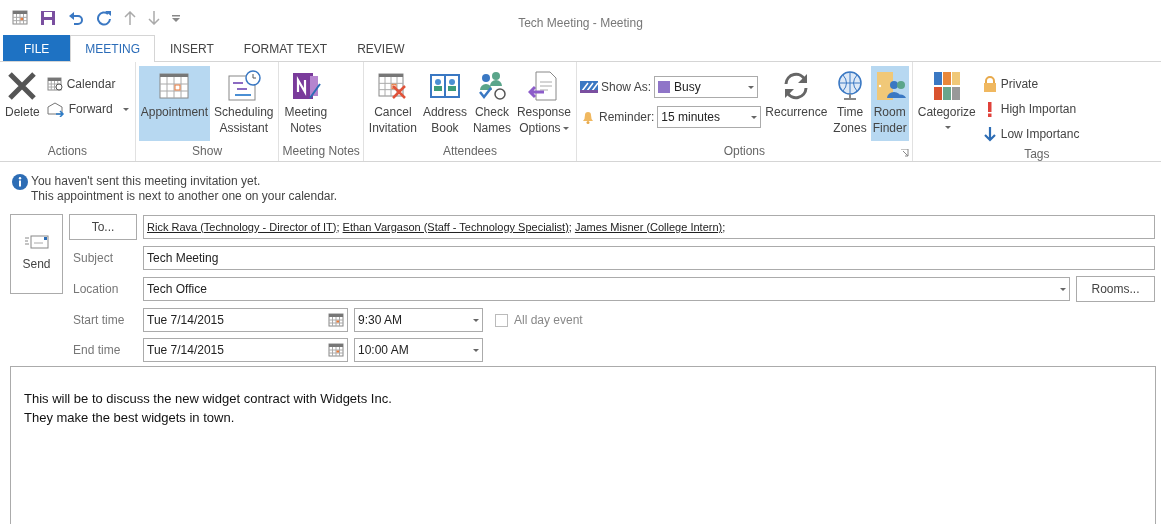 The width and height of the screenshot is (1161, 525). I want to click on ribbon-button: Forward, so click(87, 109).